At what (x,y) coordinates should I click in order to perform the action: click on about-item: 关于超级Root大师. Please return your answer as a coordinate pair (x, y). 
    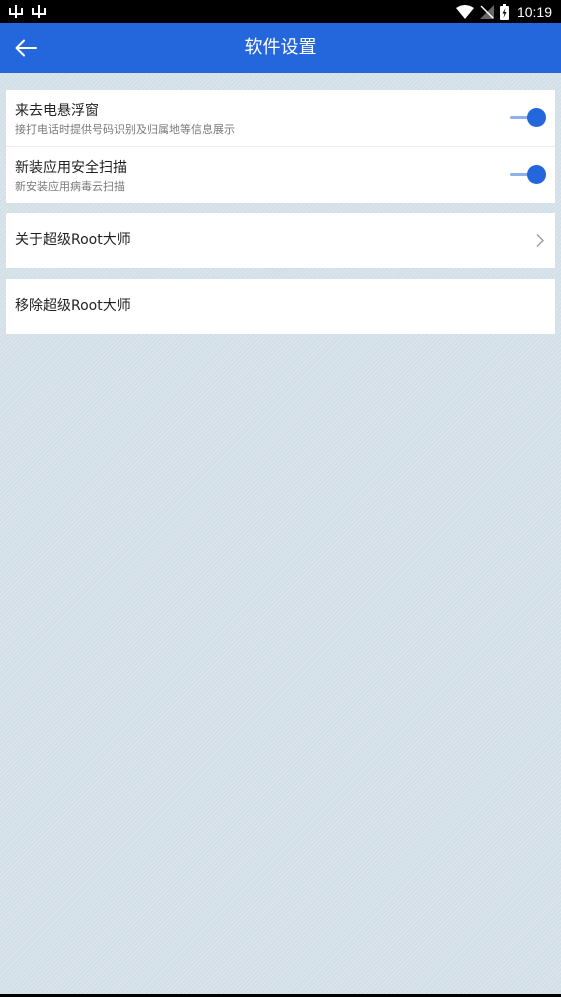
    Looking at the image, I should click on (280, 240).